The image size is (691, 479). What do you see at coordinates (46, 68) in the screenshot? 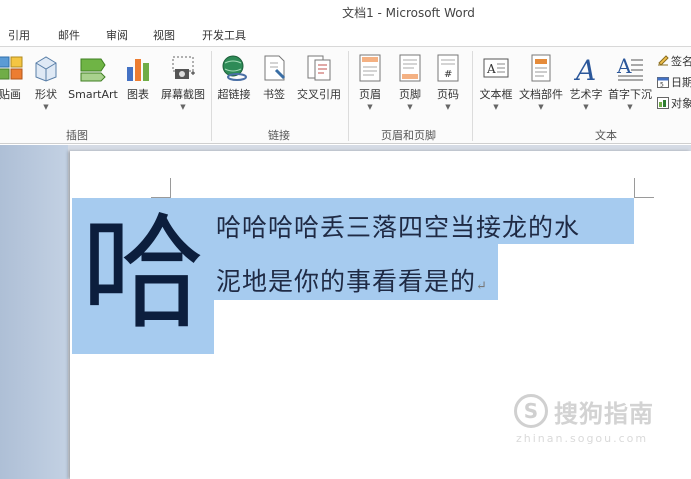
I see `shapes-icon` at bounding box center [46, 68].